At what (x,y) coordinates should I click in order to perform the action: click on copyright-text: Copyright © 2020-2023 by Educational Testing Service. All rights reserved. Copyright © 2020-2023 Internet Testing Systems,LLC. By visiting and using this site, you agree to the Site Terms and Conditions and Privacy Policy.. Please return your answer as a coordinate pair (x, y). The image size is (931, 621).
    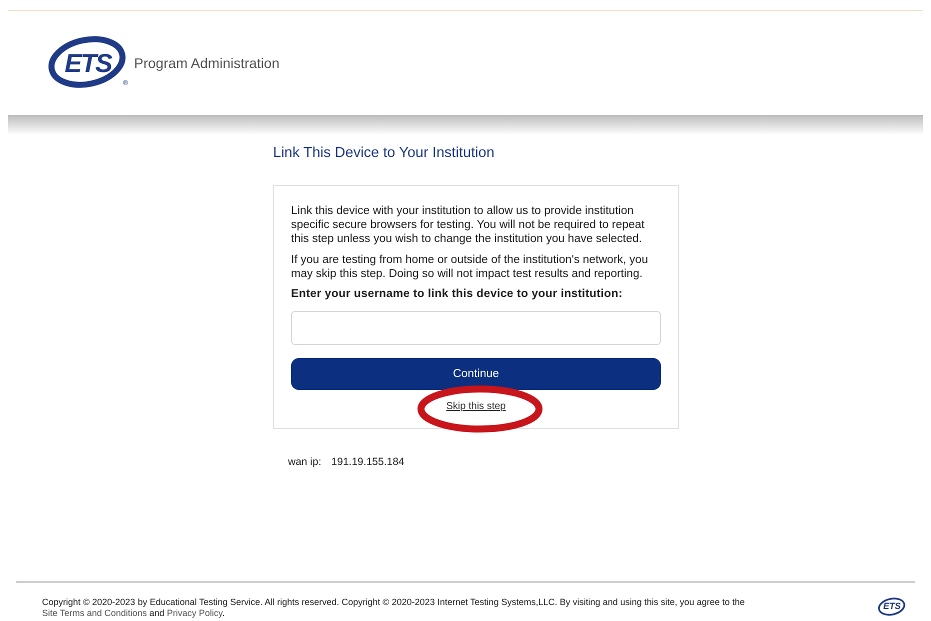
    Looking at the image, I should click on (394, 608).